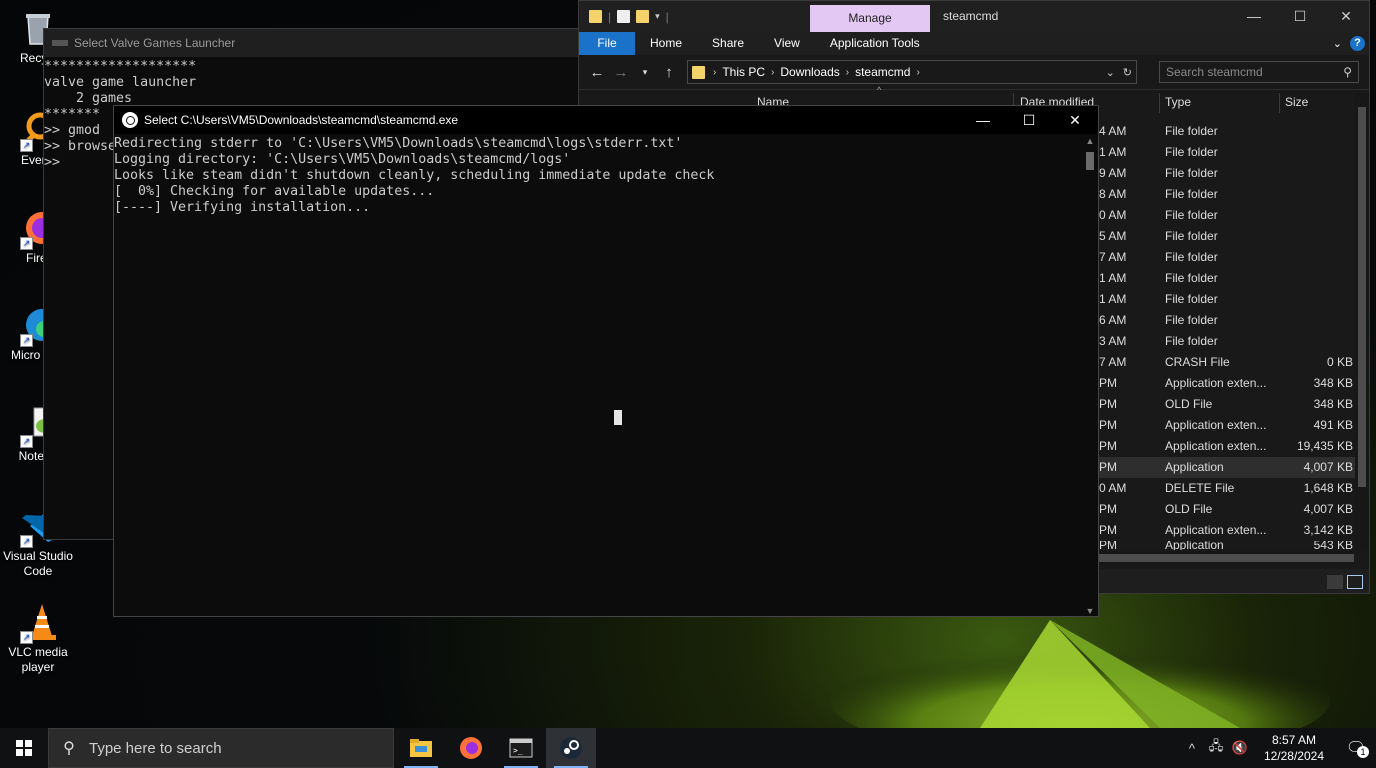 This screenshot has height=768, width=1376. Describe the element at coordinates (1259, 72) in the screenshot. I see `search-input: Search steamcmd ⚲` at that location.